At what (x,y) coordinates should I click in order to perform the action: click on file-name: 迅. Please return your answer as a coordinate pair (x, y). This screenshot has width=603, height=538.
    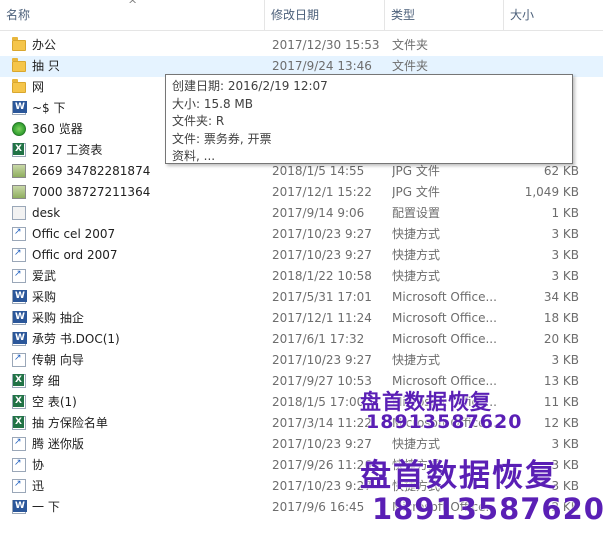
    Looking at the image, I should click on (38, 486).